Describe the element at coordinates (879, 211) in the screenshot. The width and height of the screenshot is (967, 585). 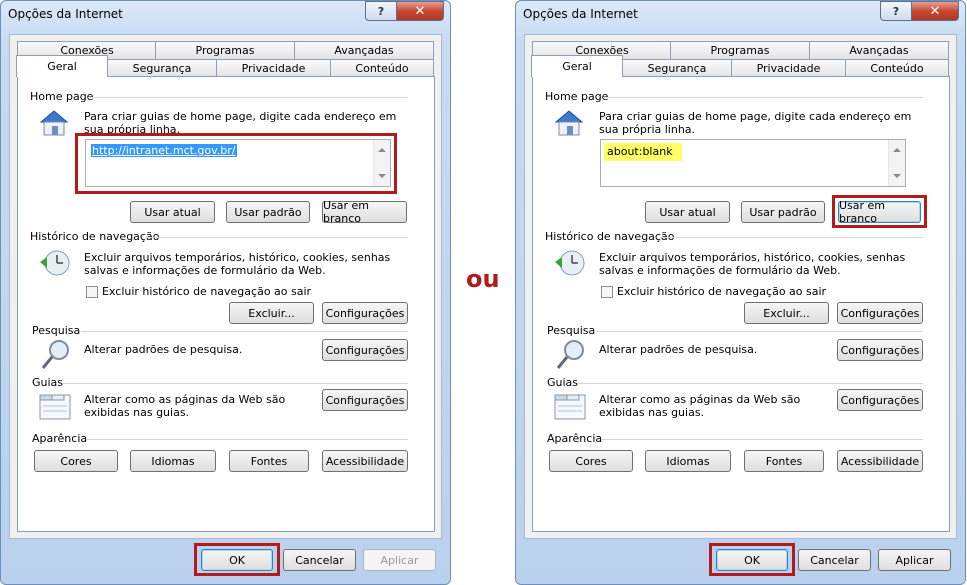
I see `highlight-box-blank` at that location.